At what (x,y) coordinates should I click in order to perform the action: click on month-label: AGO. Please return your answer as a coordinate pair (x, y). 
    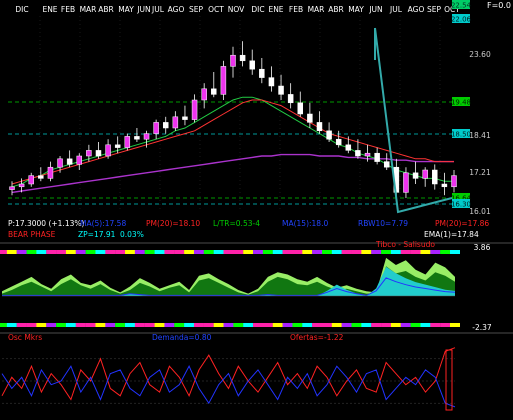
    Looking at the image, I should click on (176, 9).